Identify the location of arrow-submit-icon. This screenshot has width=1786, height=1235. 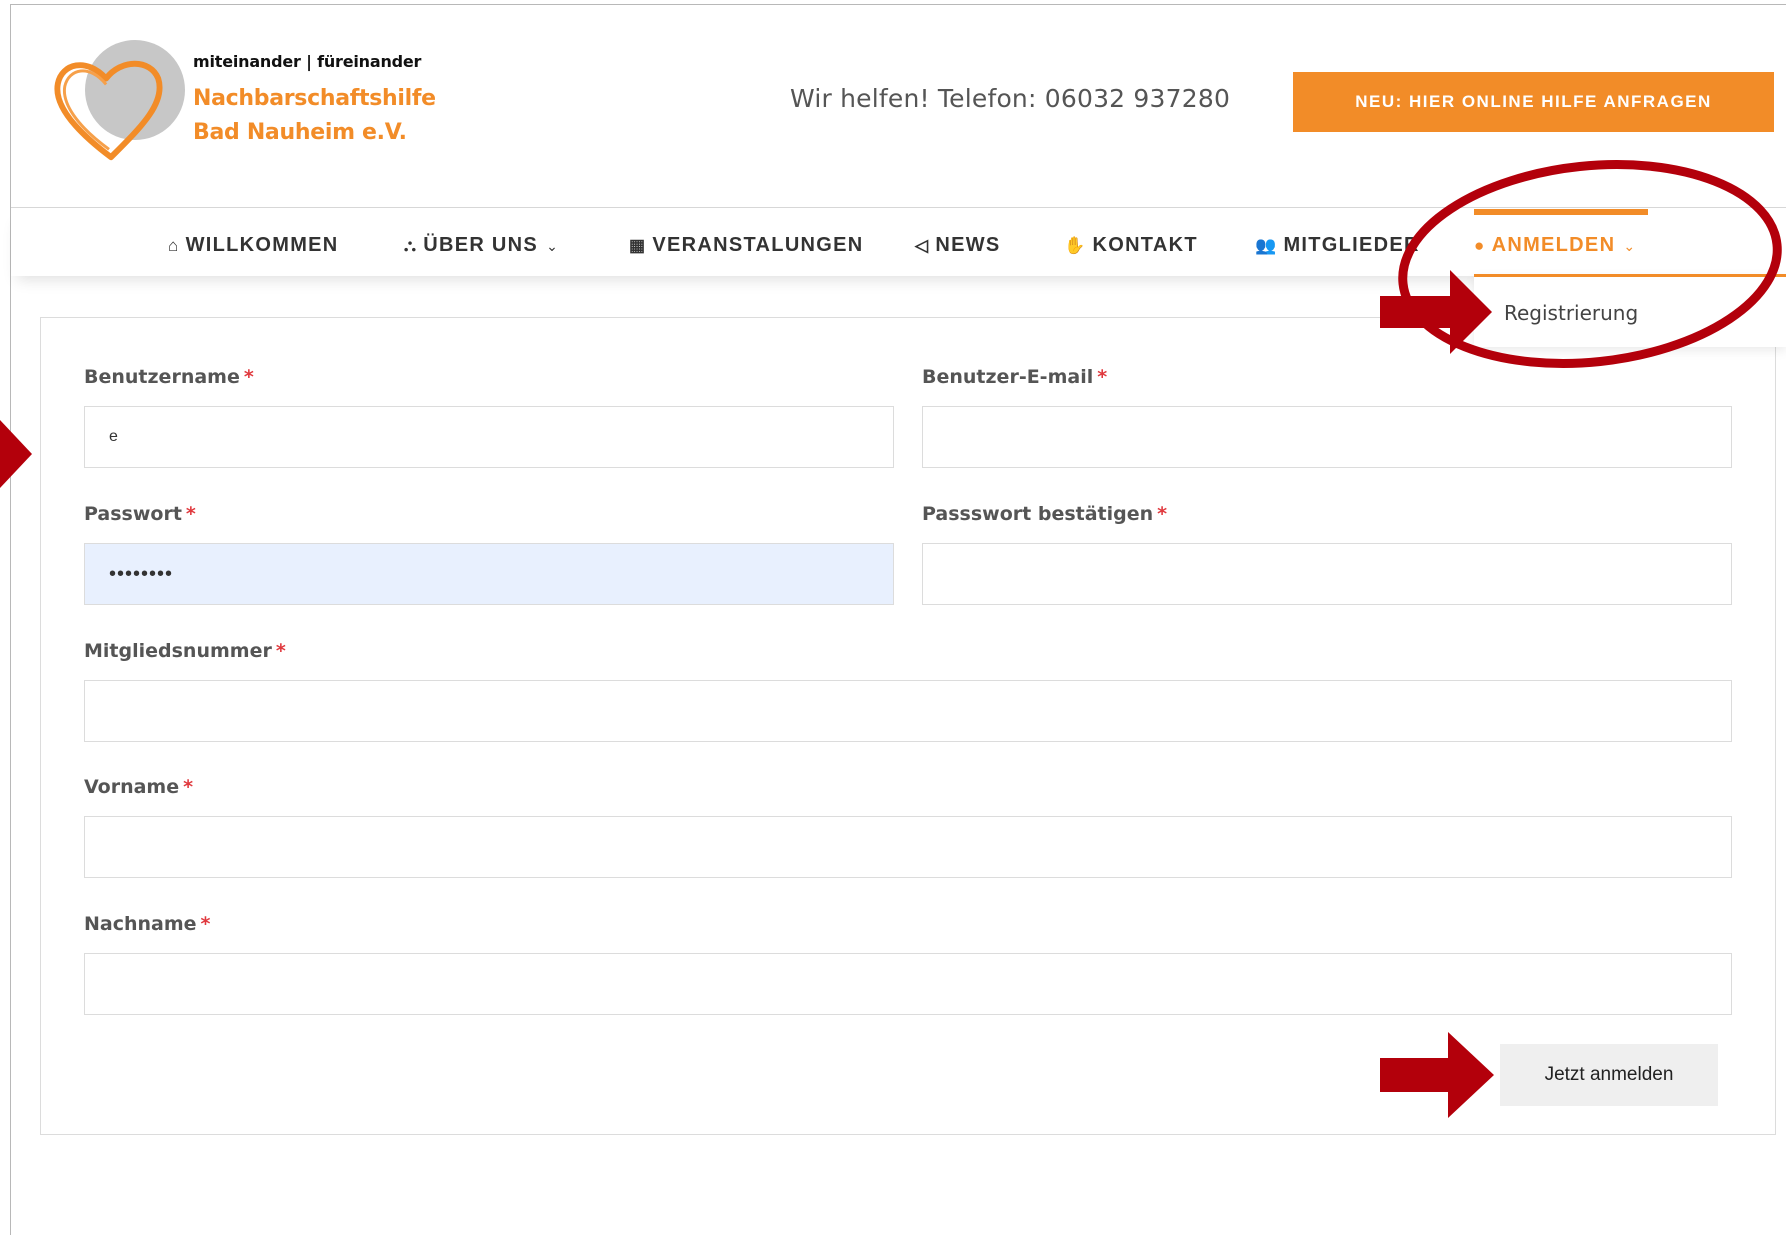
(1437, 1075).